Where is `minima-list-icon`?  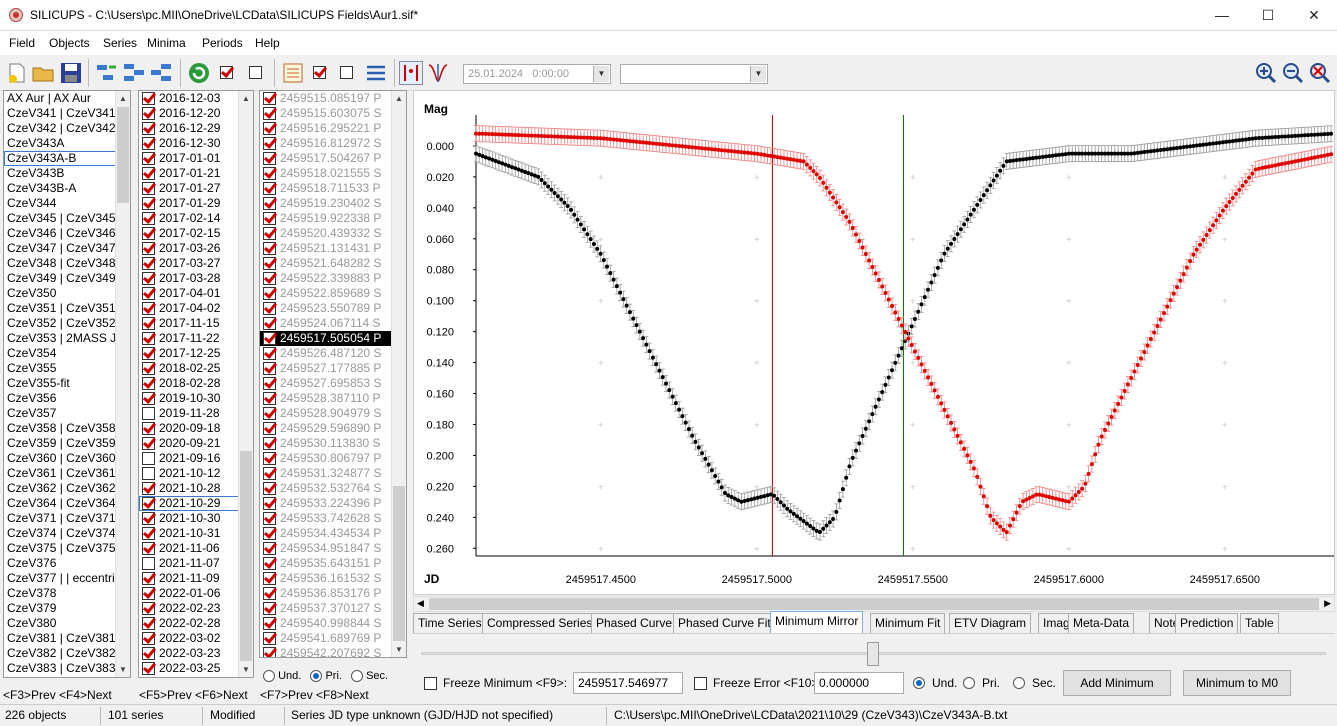 minima-list-icon is located at coordinates (293, 73).